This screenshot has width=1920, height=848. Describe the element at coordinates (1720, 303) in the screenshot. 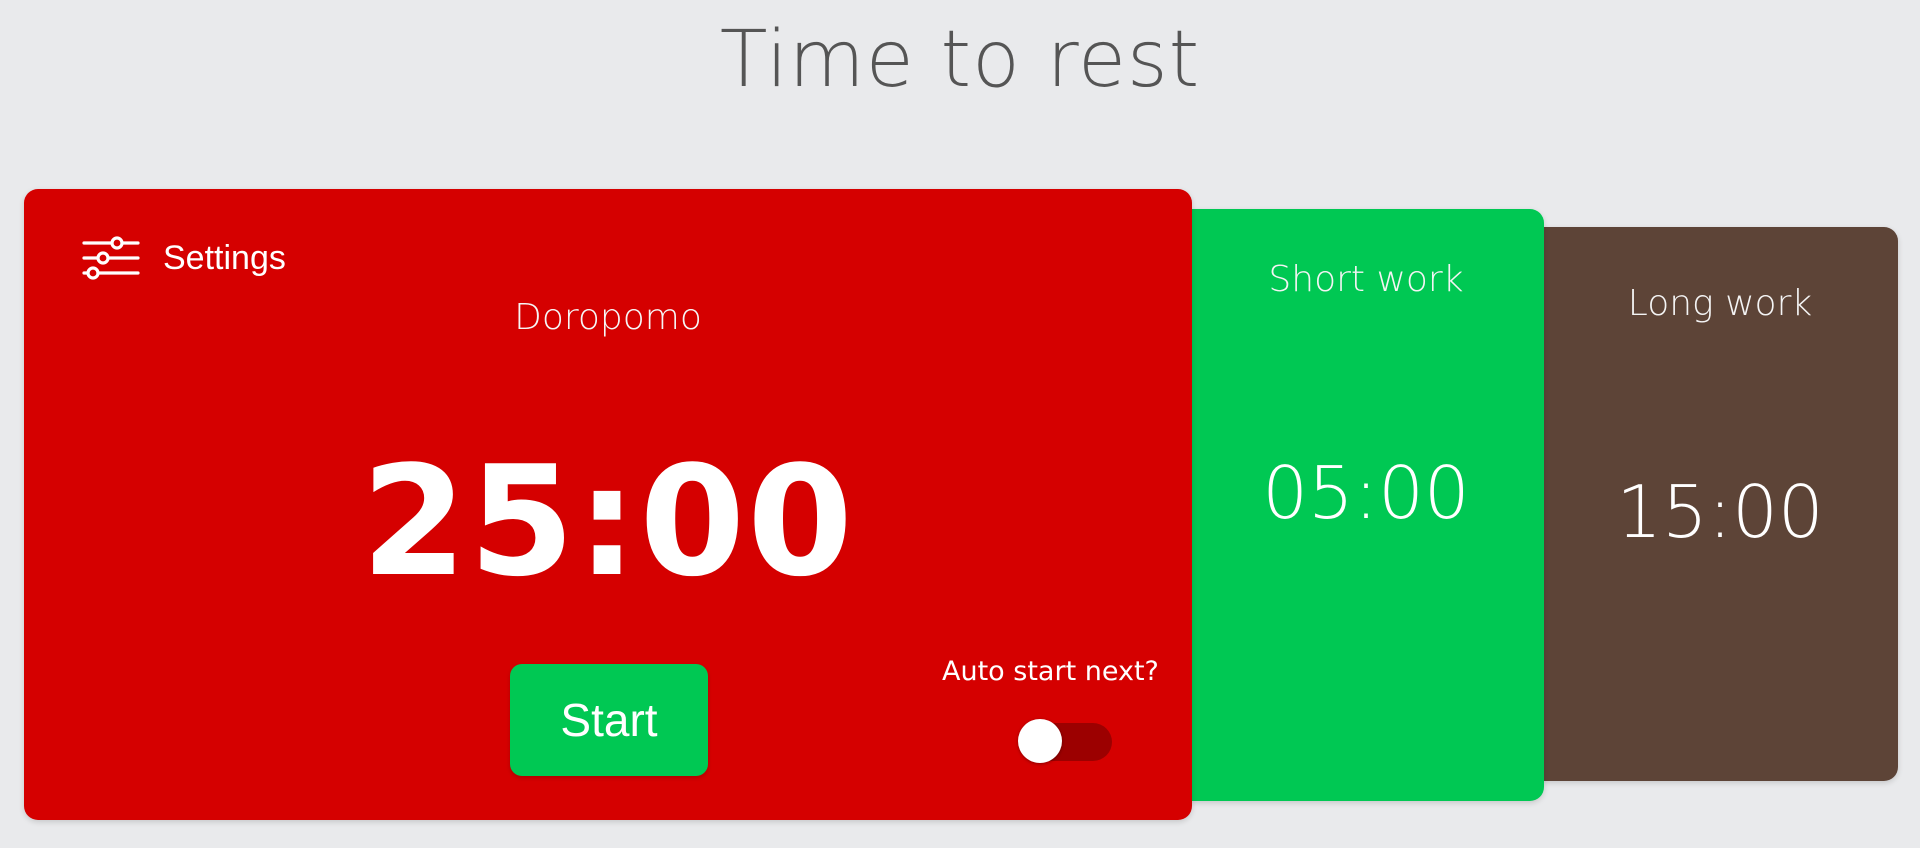

I see `long-work-label: Long work` at that location.